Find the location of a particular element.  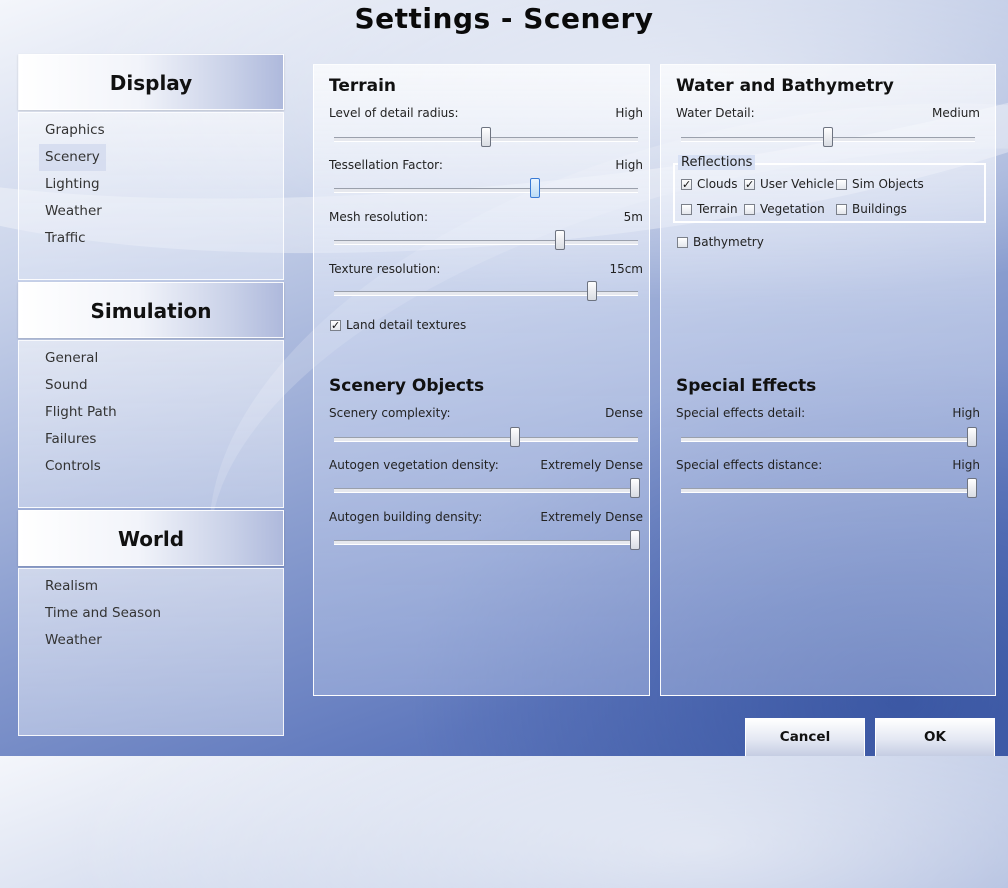

scenery-objects-title: Scenery Objects is located at coordinates (407, 386).